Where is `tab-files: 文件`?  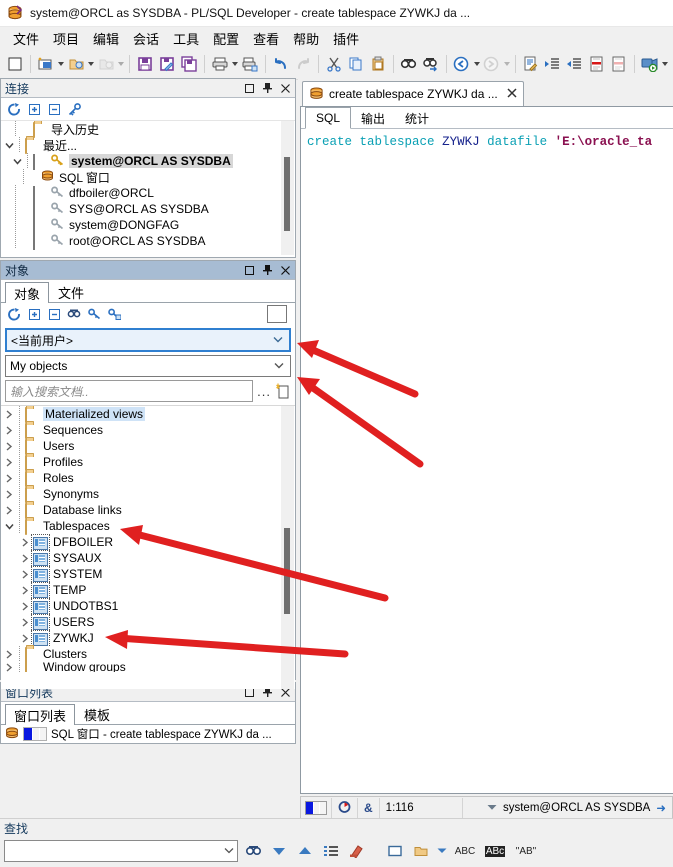 tab-files: 文件 is located at coordinates (71, 291).